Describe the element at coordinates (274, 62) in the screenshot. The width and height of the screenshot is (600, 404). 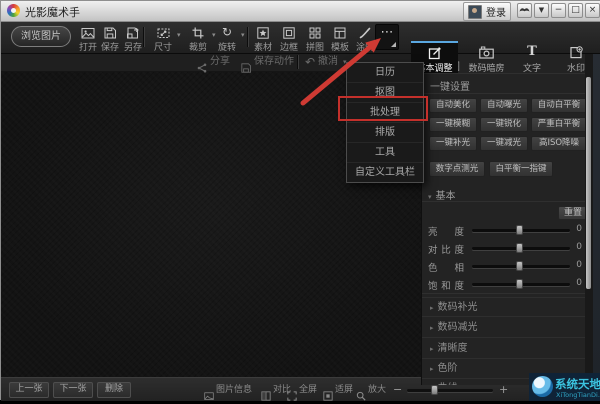
I see `save-action-button: 保存动作` at that location.